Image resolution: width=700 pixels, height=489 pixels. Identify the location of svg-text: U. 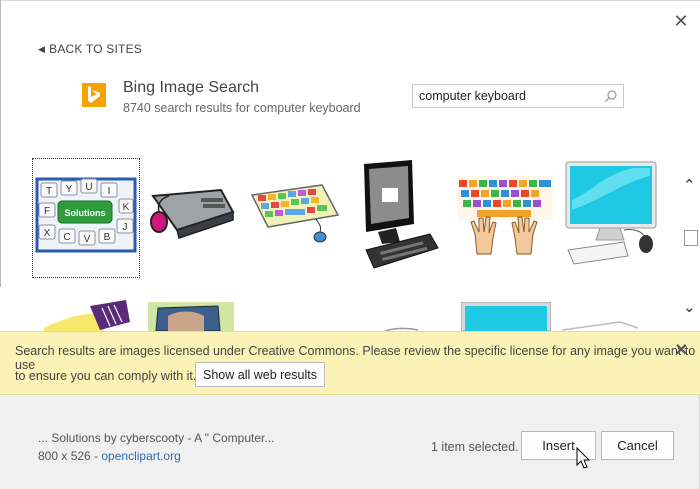
(88, 187).